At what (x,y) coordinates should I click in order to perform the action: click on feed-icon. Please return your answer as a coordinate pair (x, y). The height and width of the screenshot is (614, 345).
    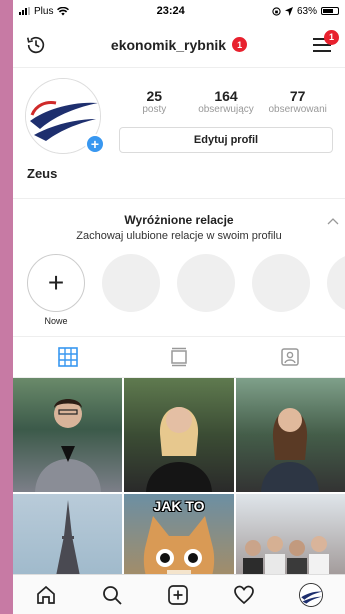
    Looking at the image, I should click on (179, 357).